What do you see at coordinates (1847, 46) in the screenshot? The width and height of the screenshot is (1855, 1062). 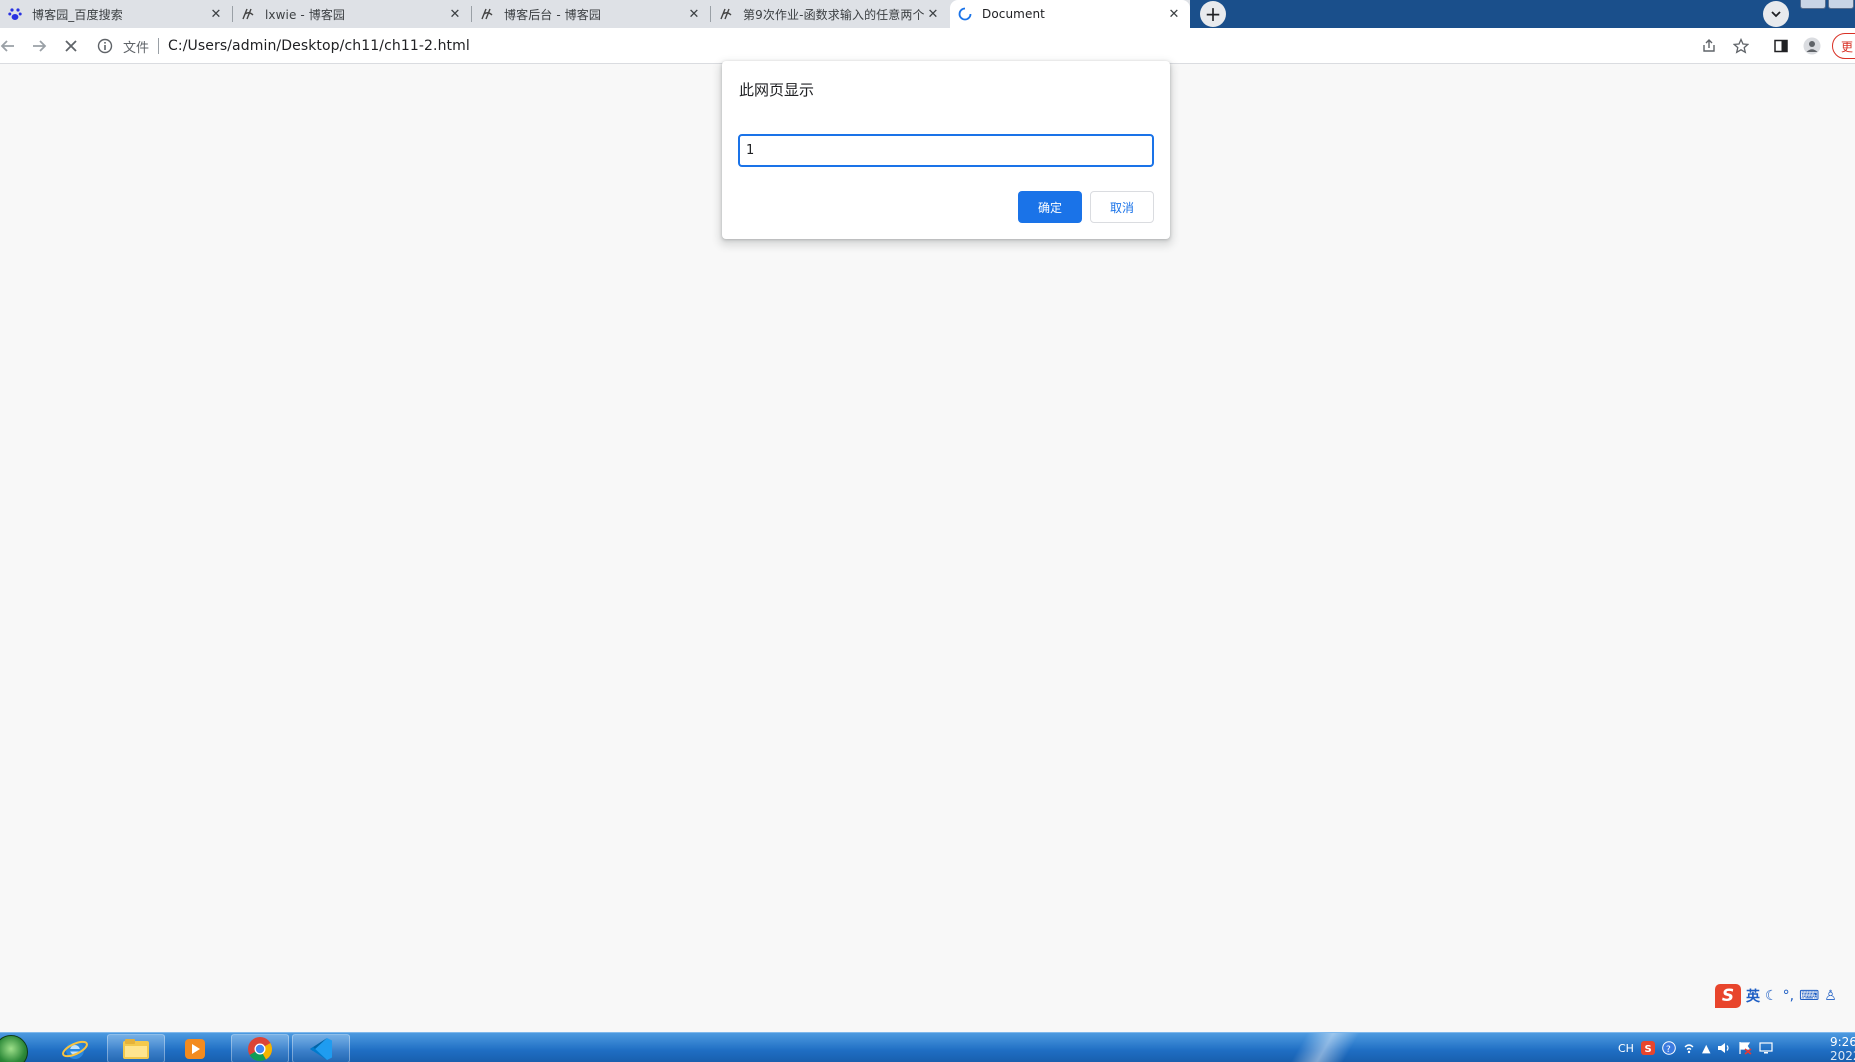 I see `update-label: 更` at bounding box center [1847, 46].